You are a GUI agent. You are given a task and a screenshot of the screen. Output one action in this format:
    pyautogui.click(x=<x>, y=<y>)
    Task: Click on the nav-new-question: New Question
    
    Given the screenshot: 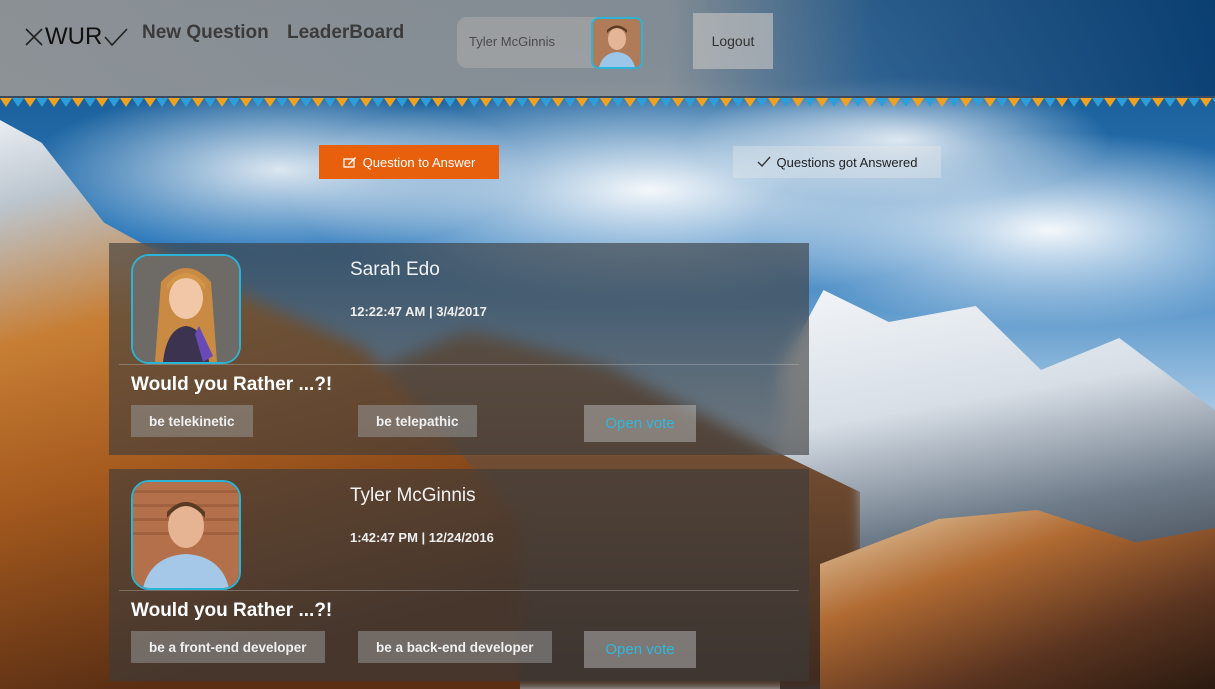 What is the action you would take?
    pyautogui.click(x=205, y=33)
    